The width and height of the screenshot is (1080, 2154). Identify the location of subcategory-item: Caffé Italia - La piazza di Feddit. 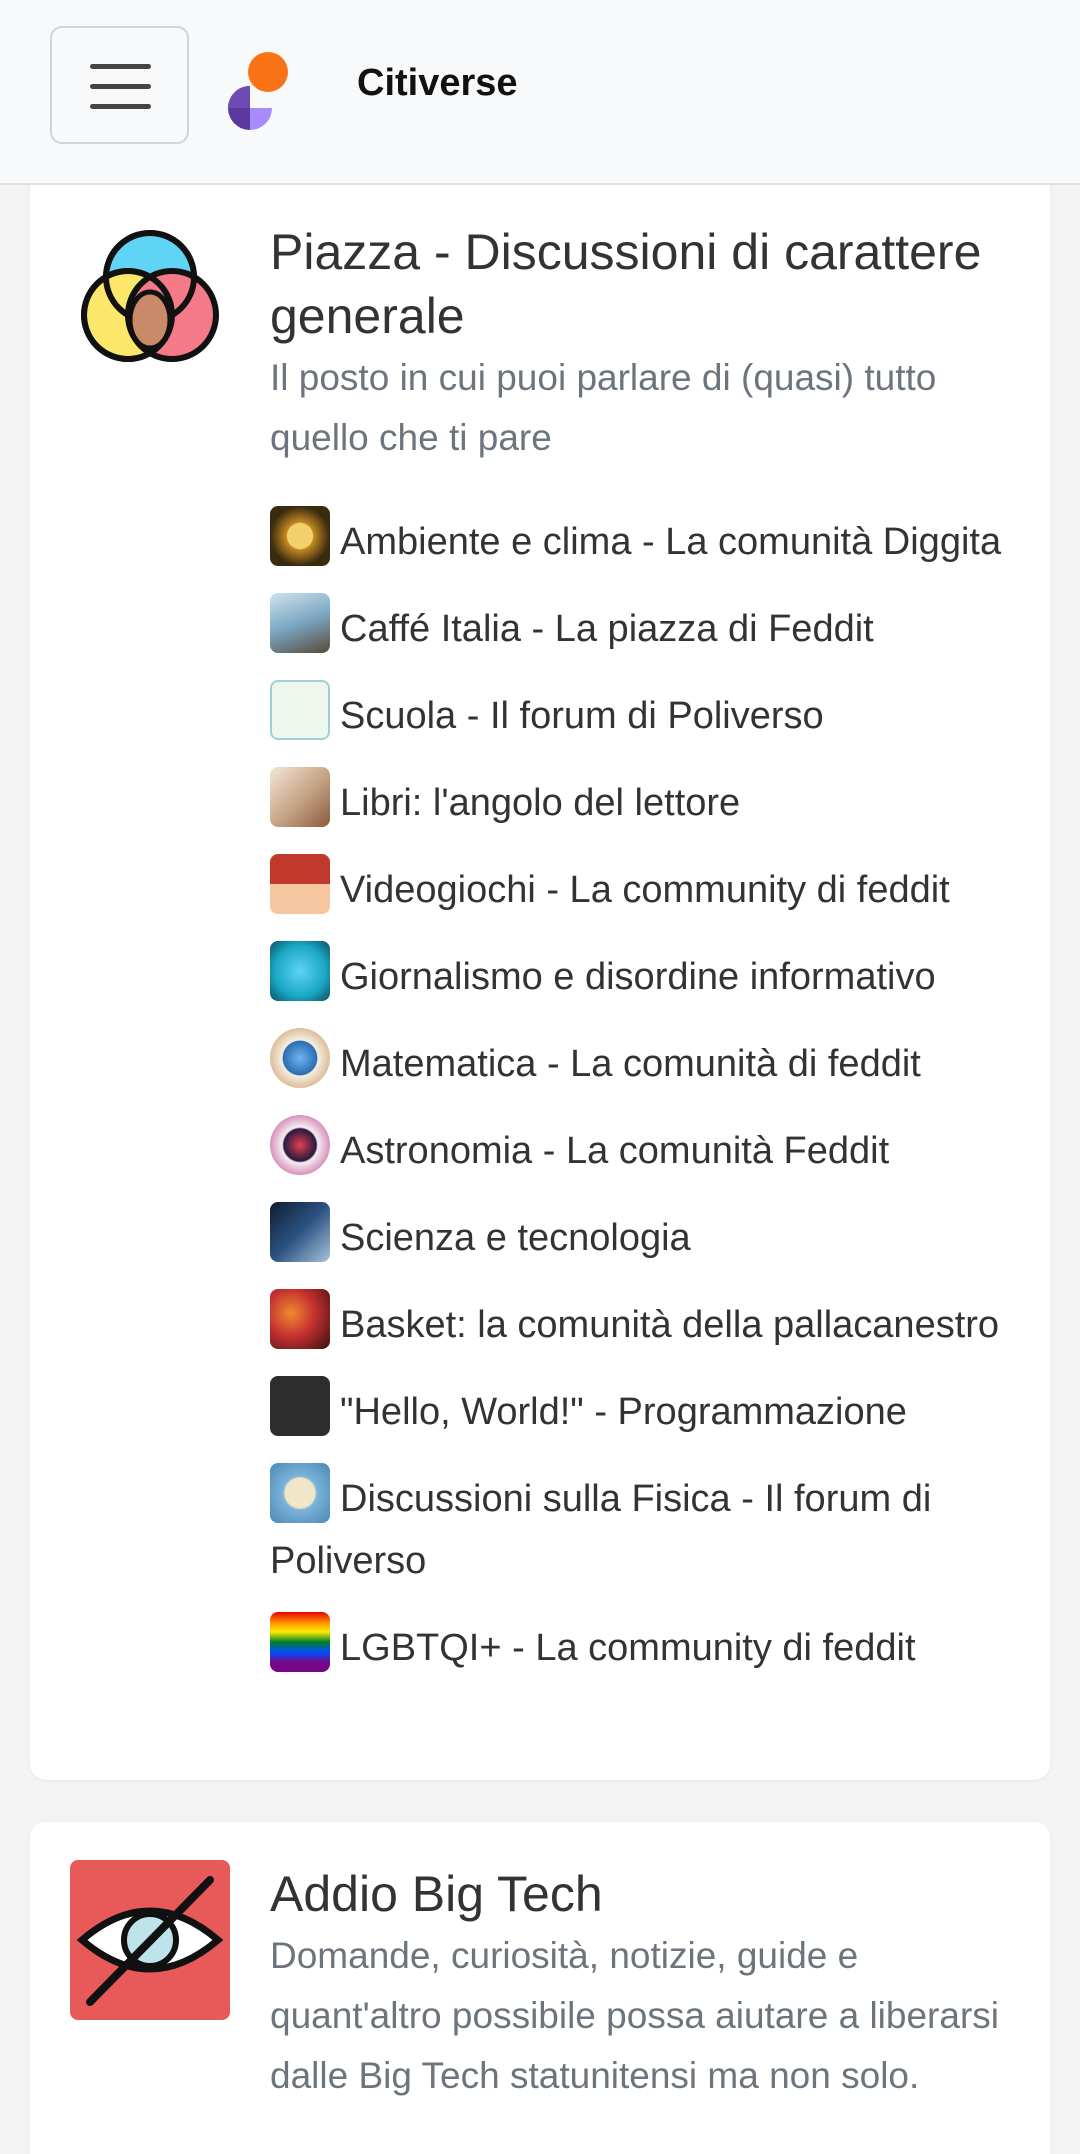
(640, 626).